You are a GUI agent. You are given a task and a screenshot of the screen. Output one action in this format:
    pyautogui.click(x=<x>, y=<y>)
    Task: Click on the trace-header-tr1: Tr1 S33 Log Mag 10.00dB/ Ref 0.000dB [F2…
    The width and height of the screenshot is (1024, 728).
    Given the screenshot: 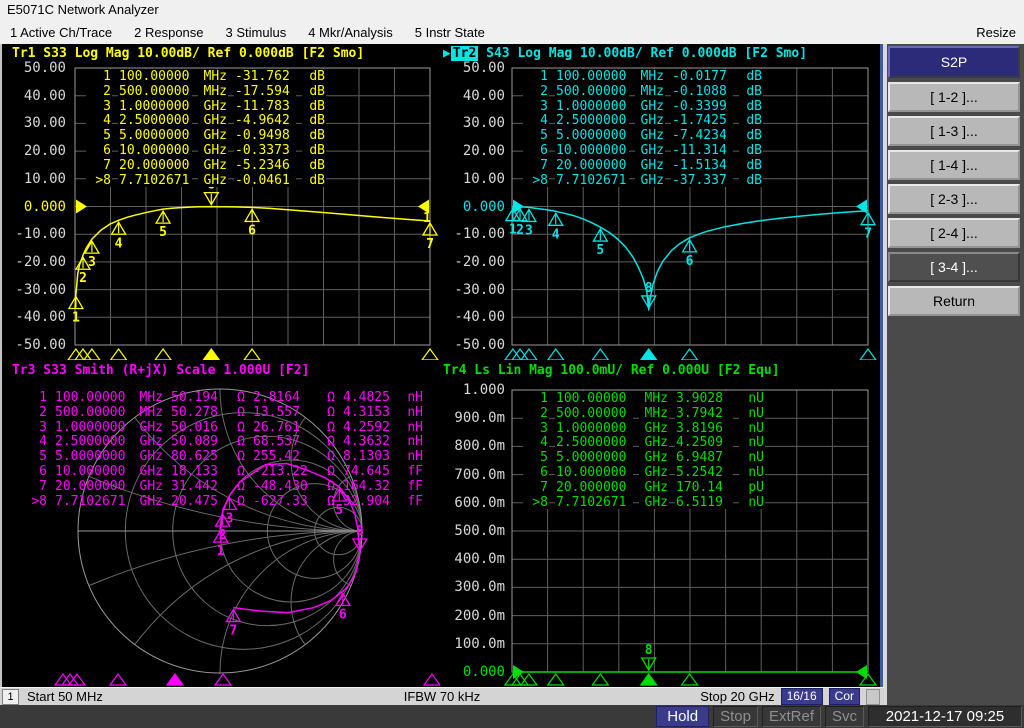 What is the action you would take?
    pyautogui.click(x=188, y=53)
    